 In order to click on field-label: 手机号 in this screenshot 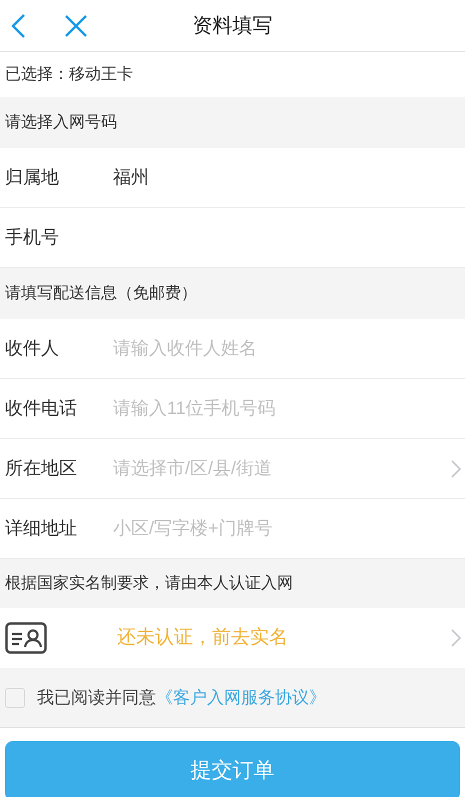, I will do `click(32, 237)`.